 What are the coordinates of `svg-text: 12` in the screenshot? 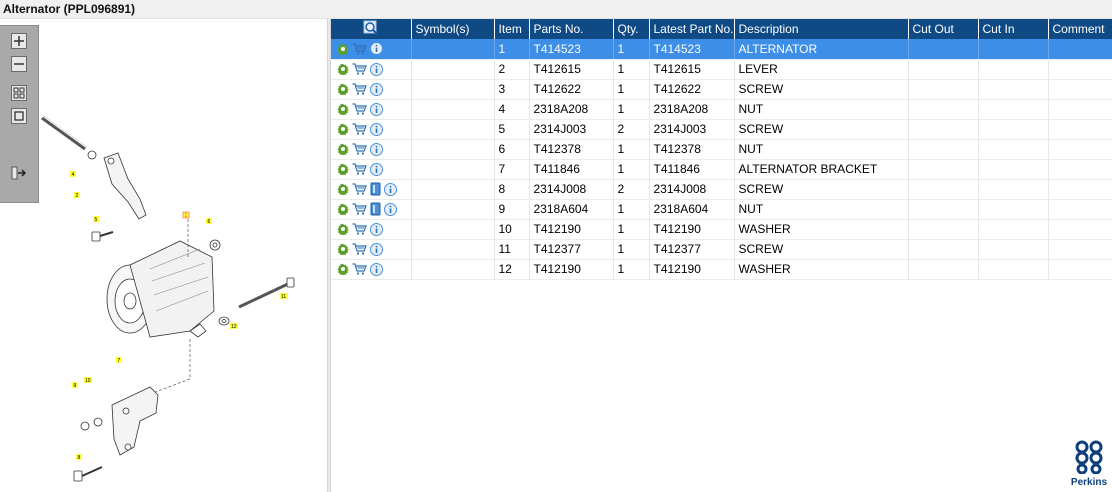 It's located at (234, 327).